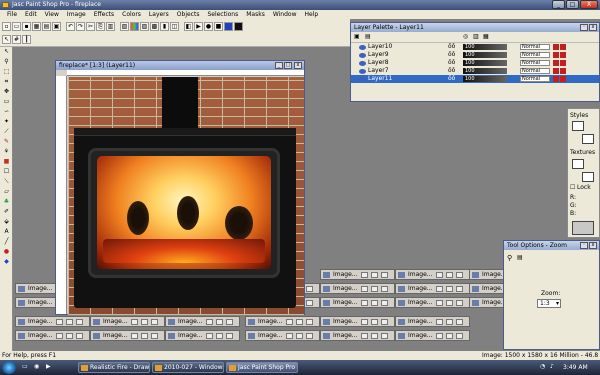  Describe the element at coordinates (48, 366) in the screenshot. I see `media-icon: ▶` at that location.